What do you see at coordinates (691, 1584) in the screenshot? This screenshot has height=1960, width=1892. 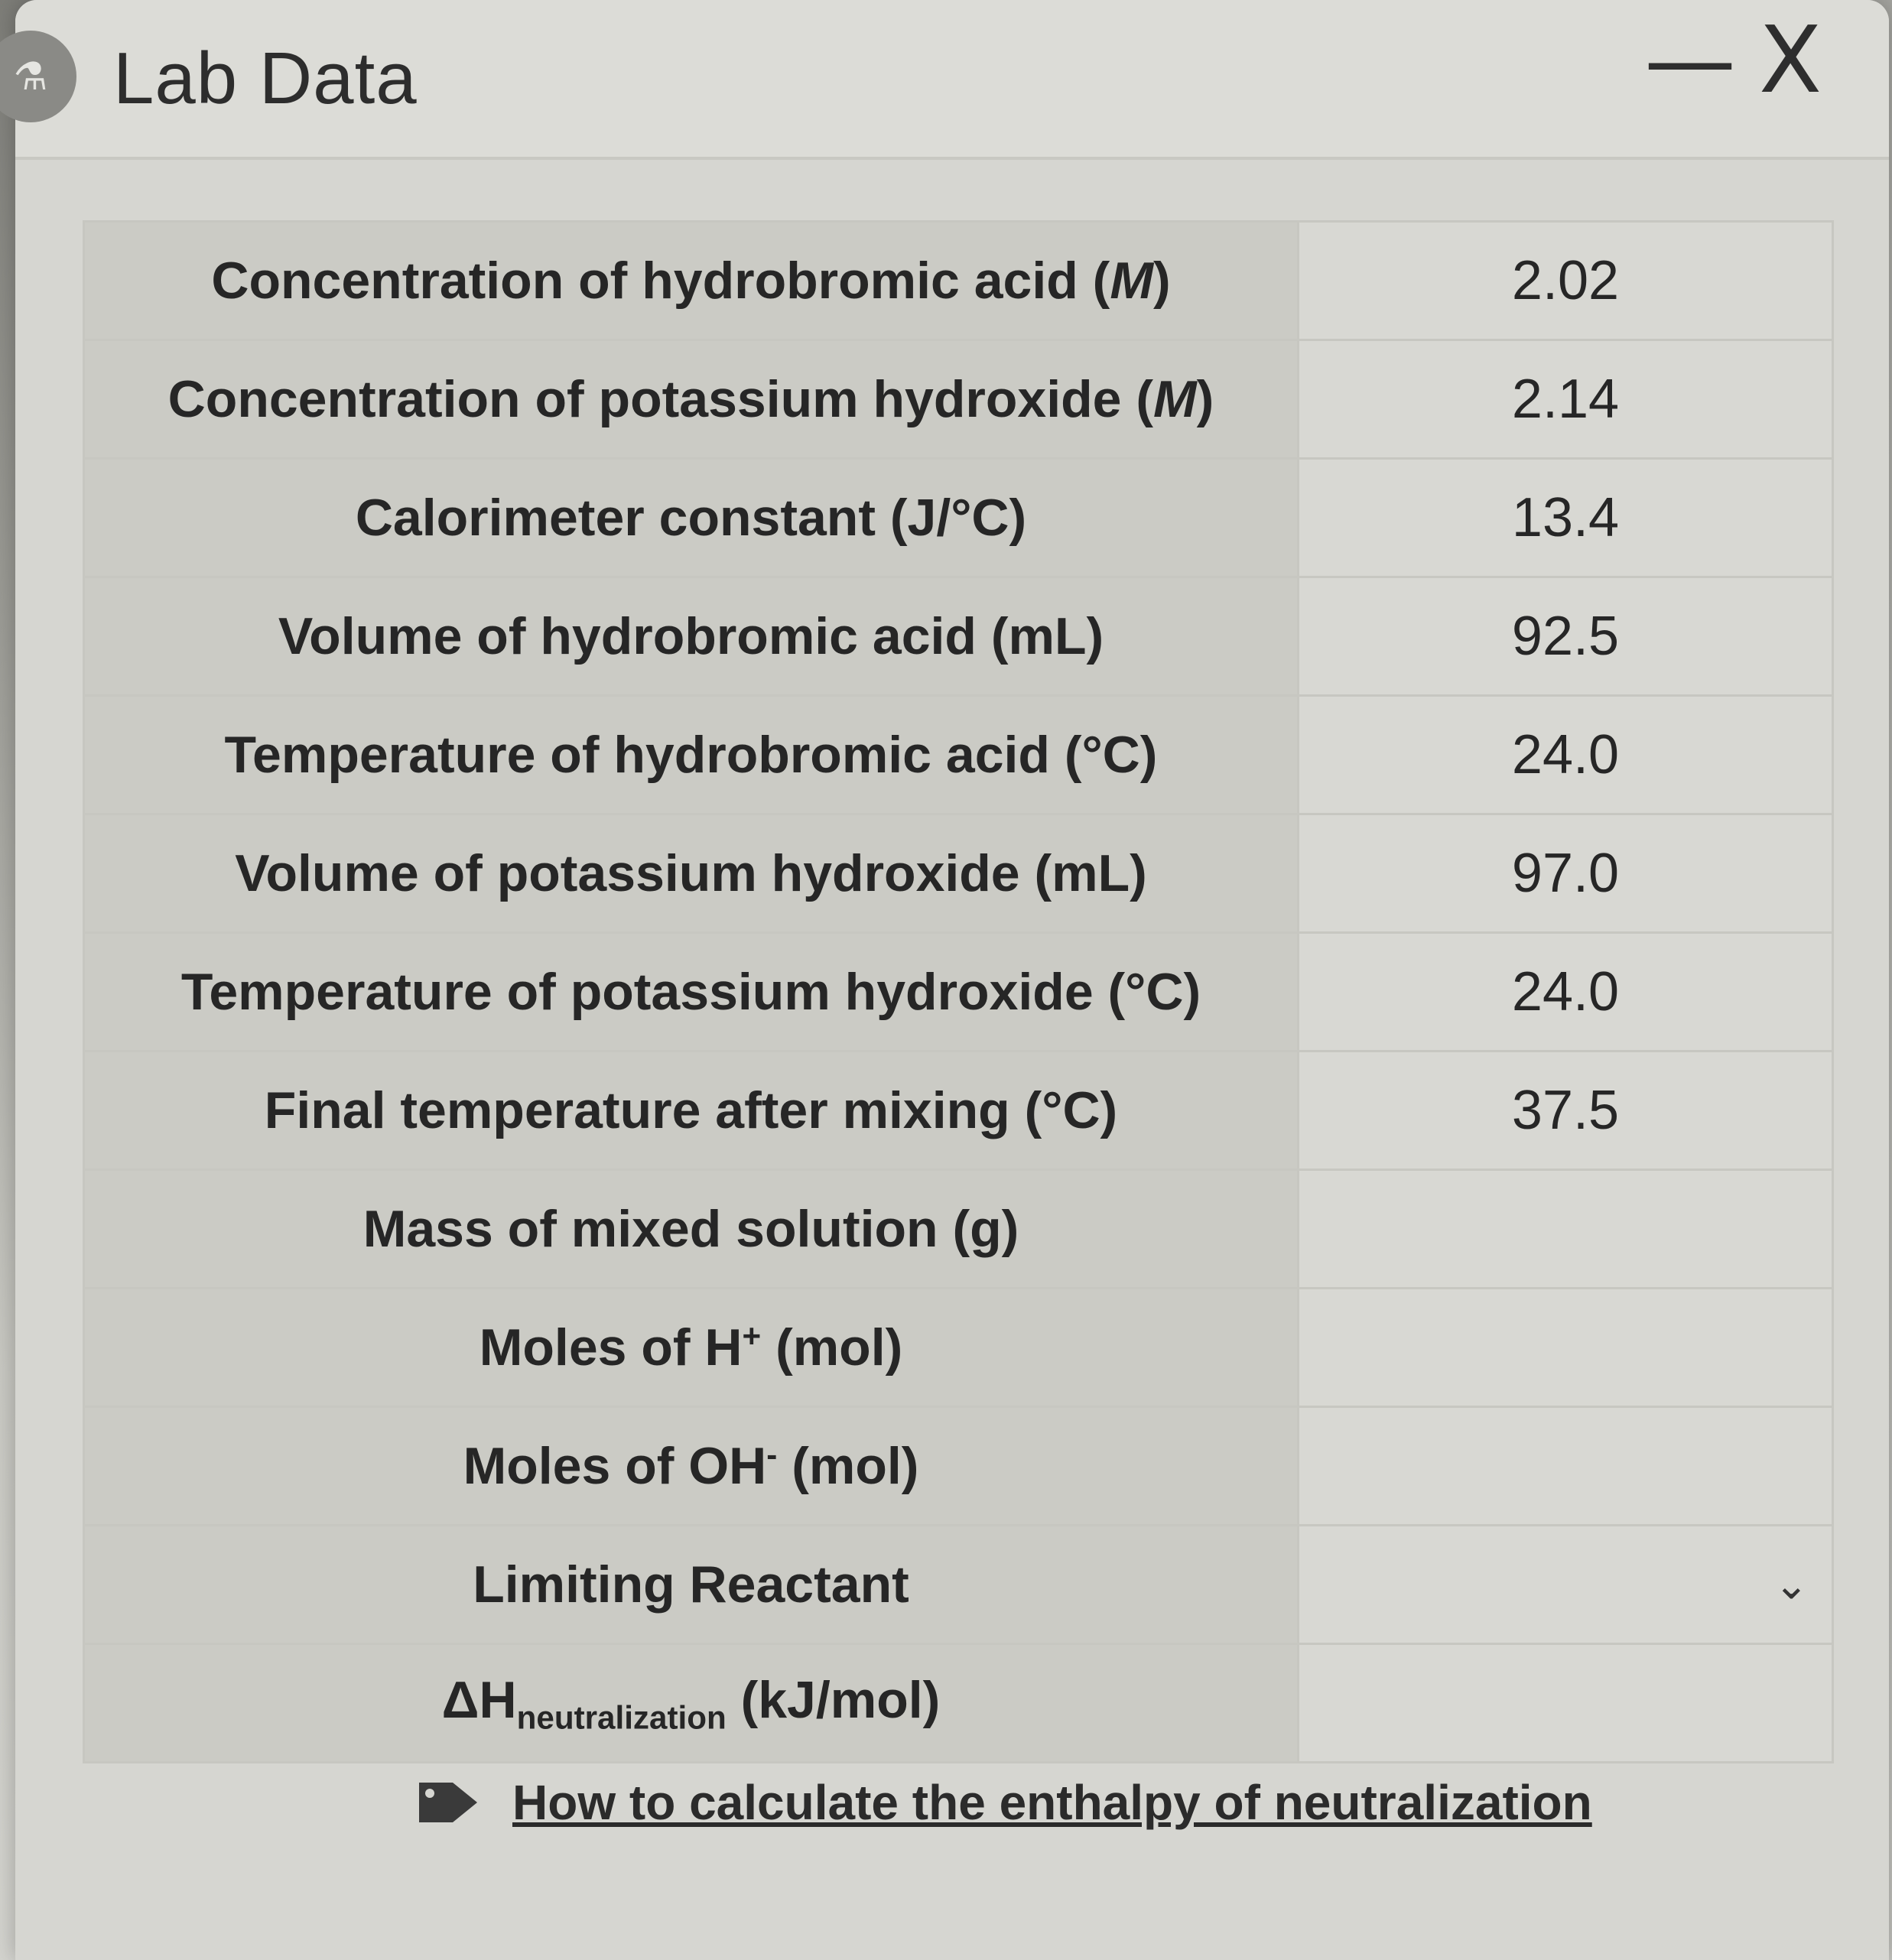 I see `row-label: Limiting Reactant` at bounding box center [691, 1584].